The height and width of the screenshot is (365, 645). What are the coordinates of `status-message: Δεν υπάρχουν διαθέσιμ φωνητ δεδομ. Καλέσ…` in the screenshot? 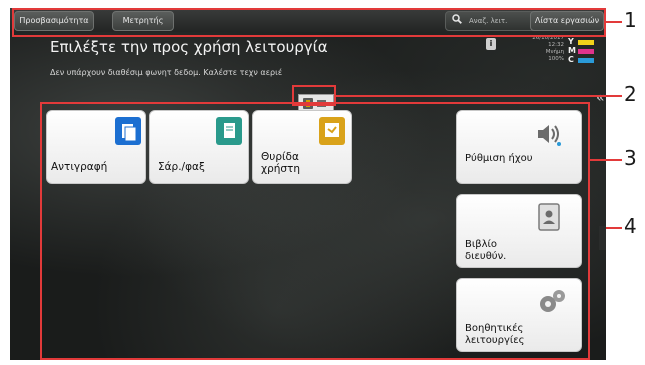 It's located at (166, 72).